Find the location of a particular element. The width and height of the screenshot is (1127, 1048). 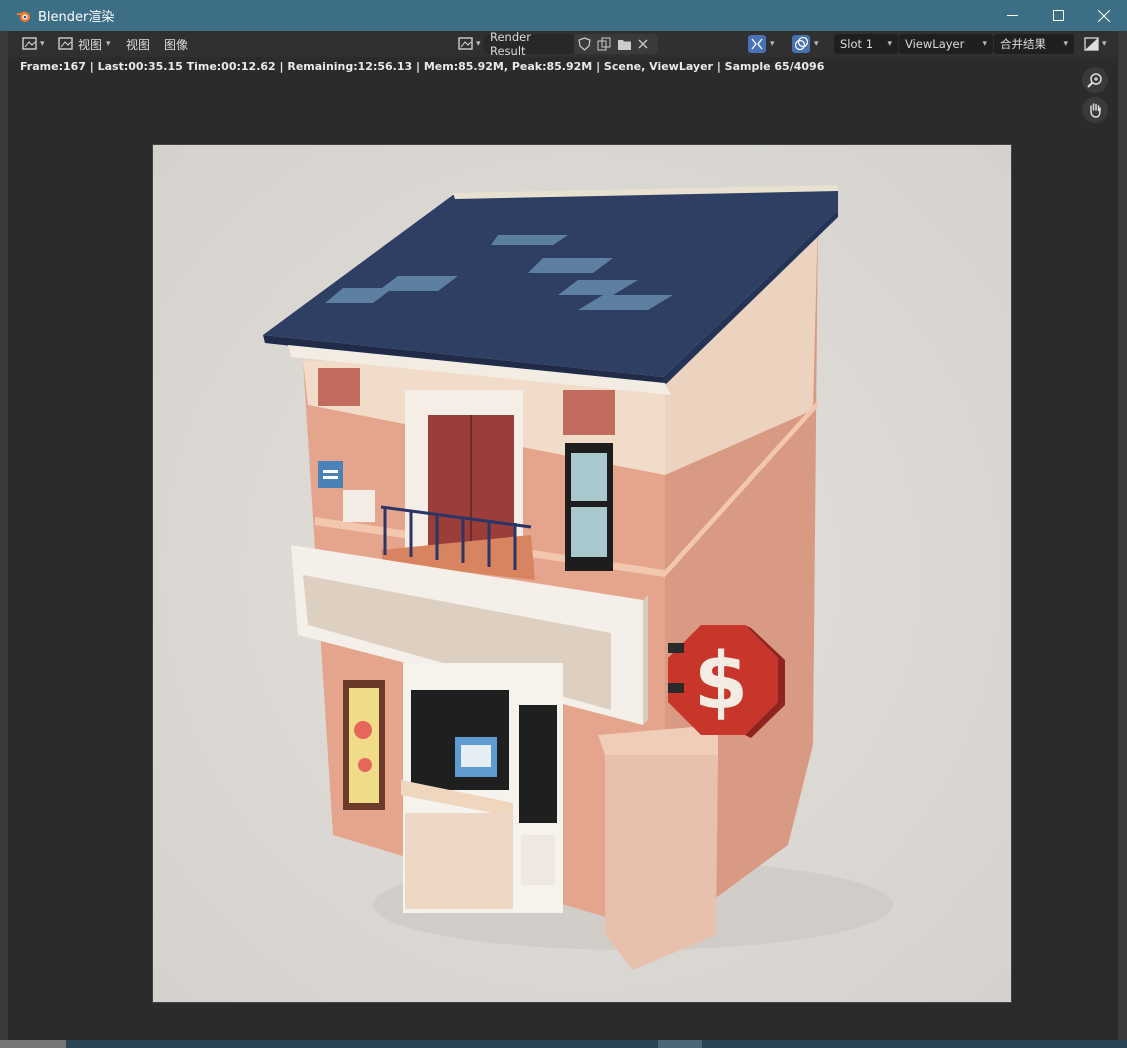

overlay-toggle: ▾ is located at coordinates (805, 44).